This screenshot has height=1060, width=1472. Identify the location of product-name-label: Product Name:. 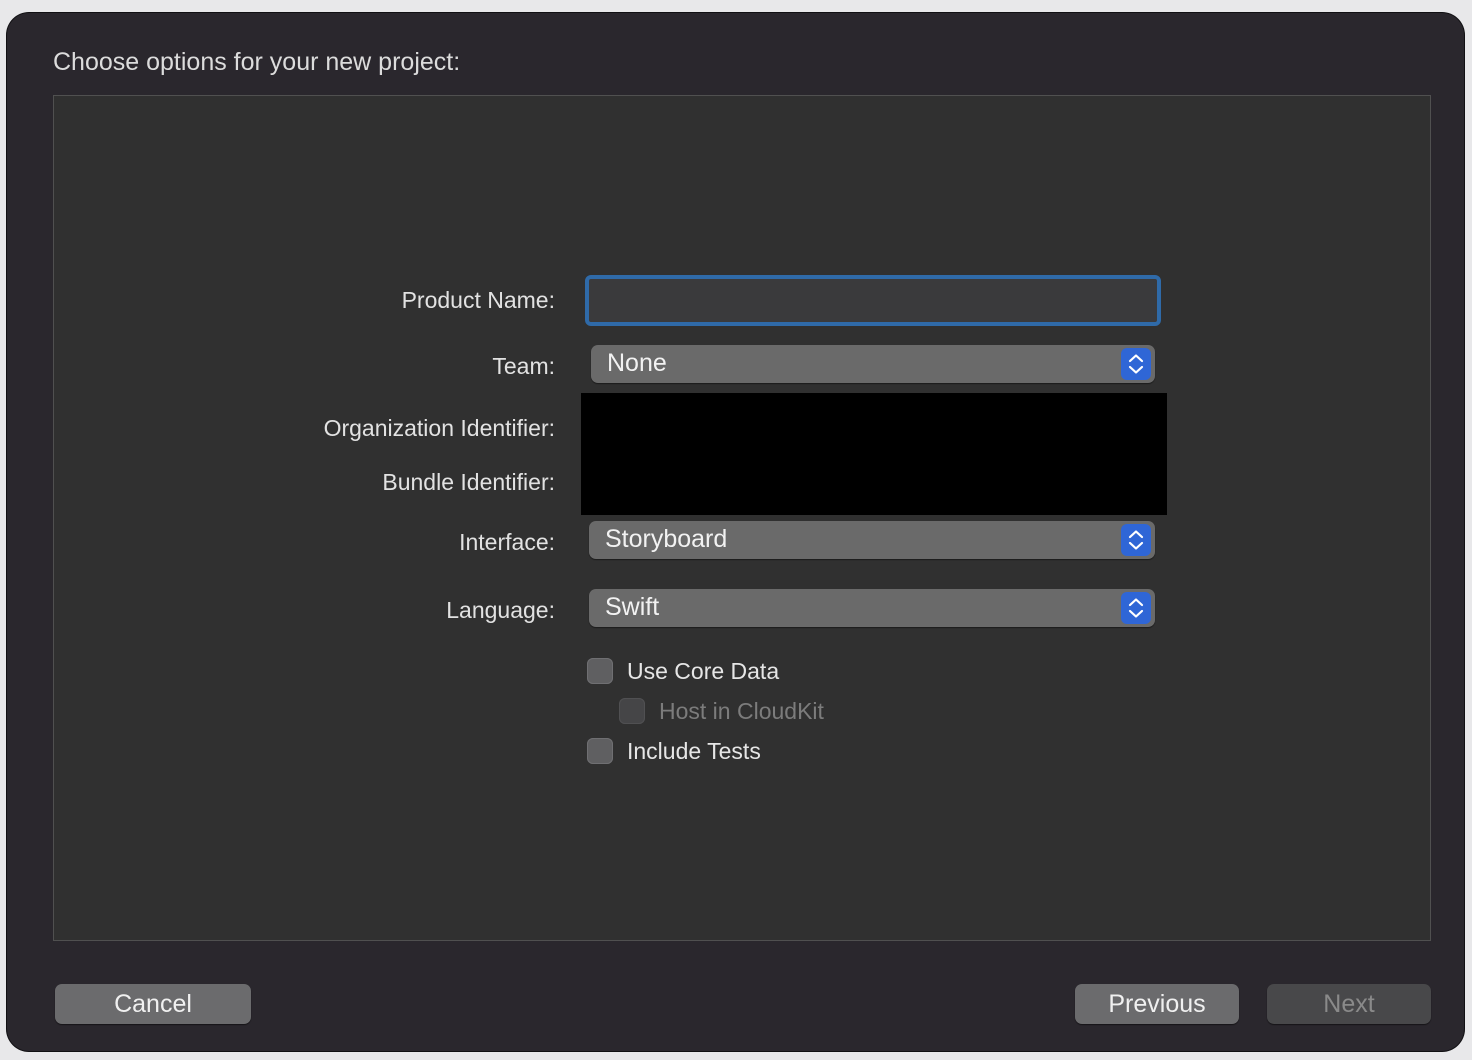
(478, 300).